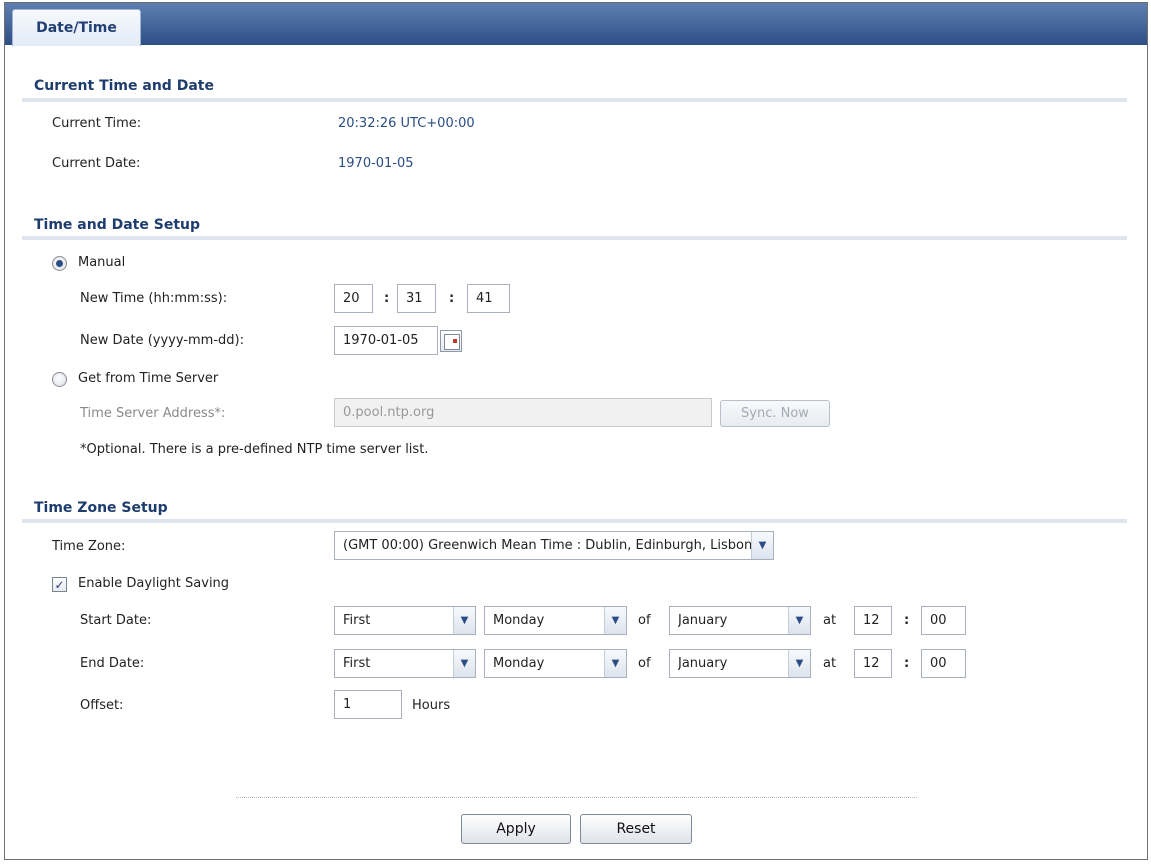 This screenshot has height=865, width=1151. Describe the element at coordinates (102, 262) in the screenshot. I see `manual-label: Manual` at that location.